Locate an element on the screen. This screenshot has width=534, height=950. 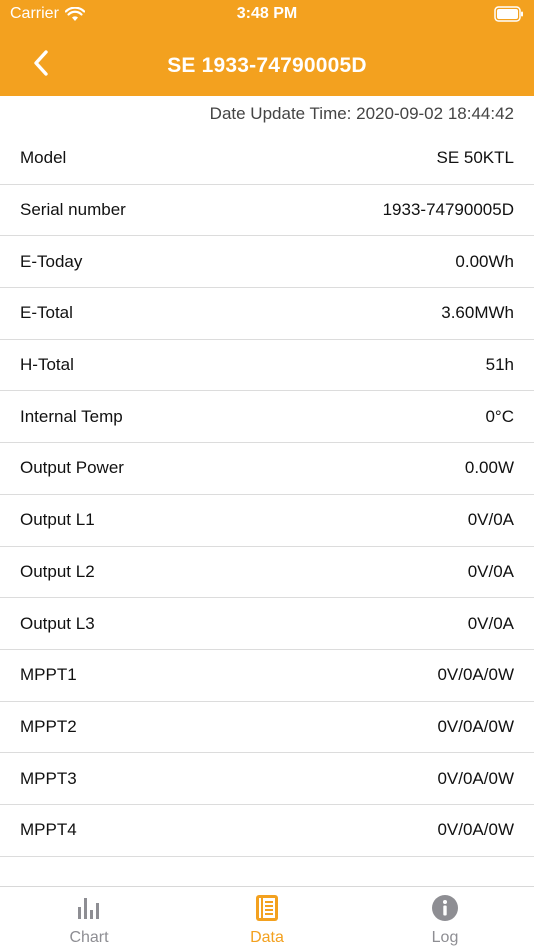
serial-number-row: Serial number 1933-74790005D is located at coordinates (267, 211).